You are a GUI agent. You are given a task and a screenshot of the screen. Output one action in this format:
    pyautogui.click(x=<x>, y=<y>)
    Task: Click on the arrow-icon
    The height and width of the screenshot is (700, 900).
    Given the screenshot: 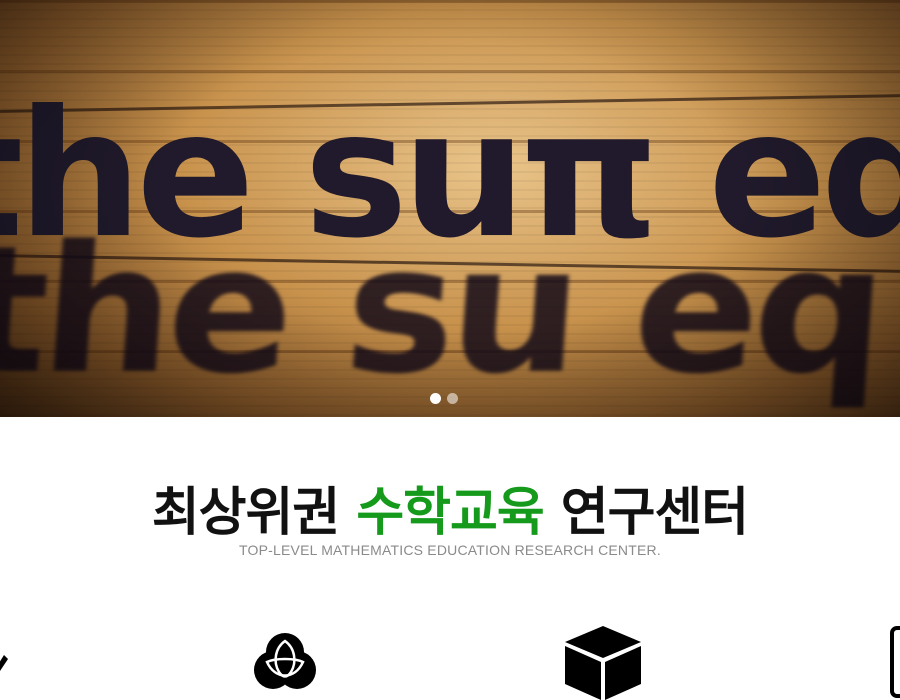 What is the action you would take?
    pyautogui.click(x=4, y=670)
    